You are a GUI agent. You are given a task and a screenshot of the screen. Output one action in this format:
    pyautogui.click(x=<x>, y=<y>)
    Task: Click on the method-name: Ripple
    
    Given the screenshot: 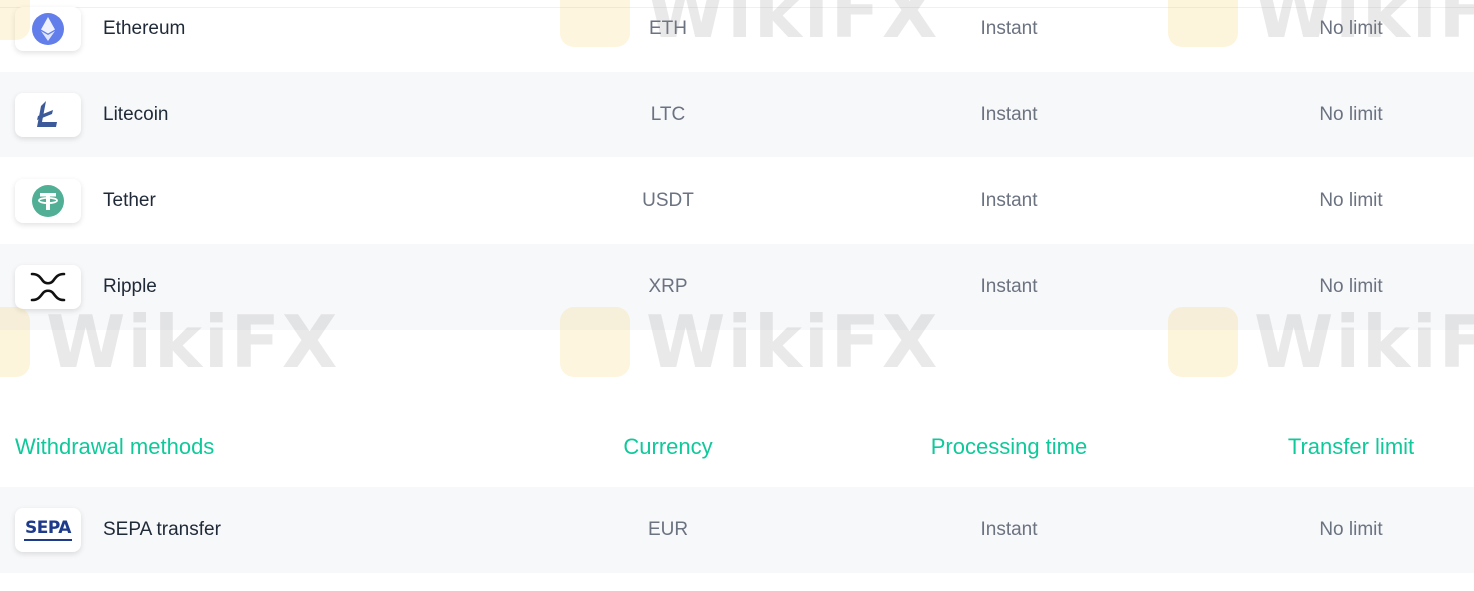 What is the action you would take?
    pyautogui.click(x=130, y=286)
    